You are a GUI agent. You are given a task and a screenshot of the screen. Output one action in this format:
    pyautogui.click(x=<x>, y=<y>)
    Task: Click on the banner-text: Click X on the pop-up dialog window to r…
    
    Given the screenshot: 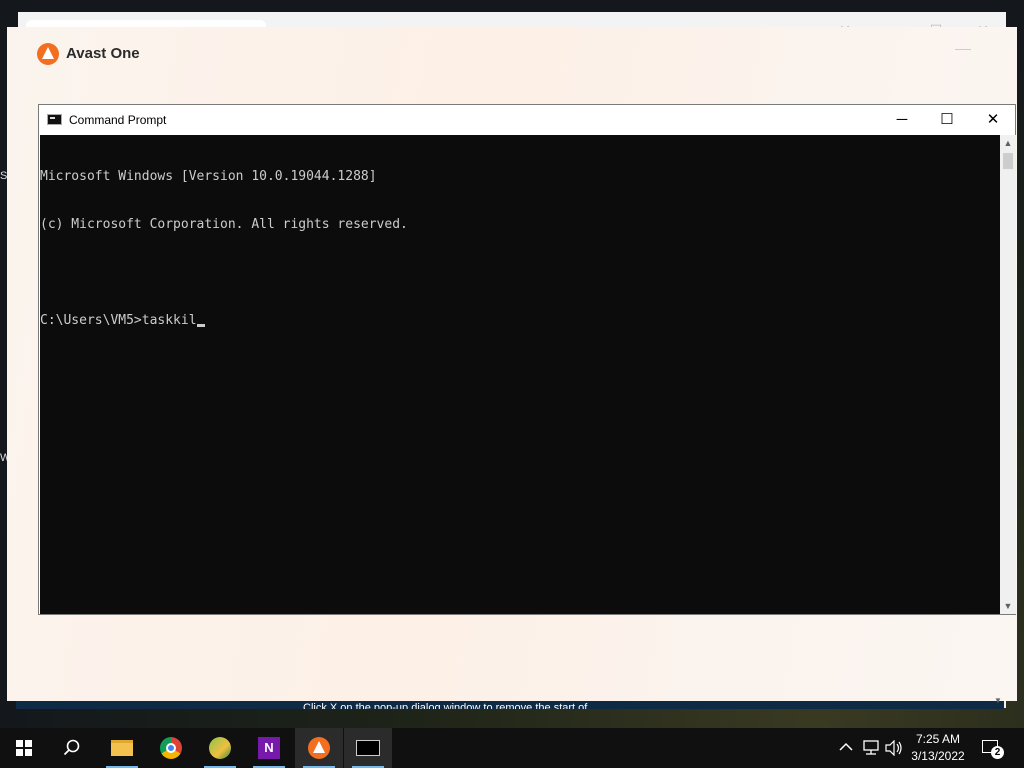 What is the action you would take?
    pyautogui.click(x=445, y=705)
    